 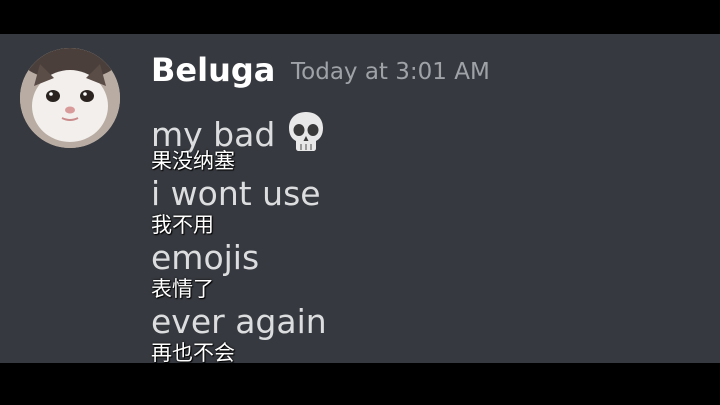 I want to click on cat-avatar-icon, so click(x=70, y=98).